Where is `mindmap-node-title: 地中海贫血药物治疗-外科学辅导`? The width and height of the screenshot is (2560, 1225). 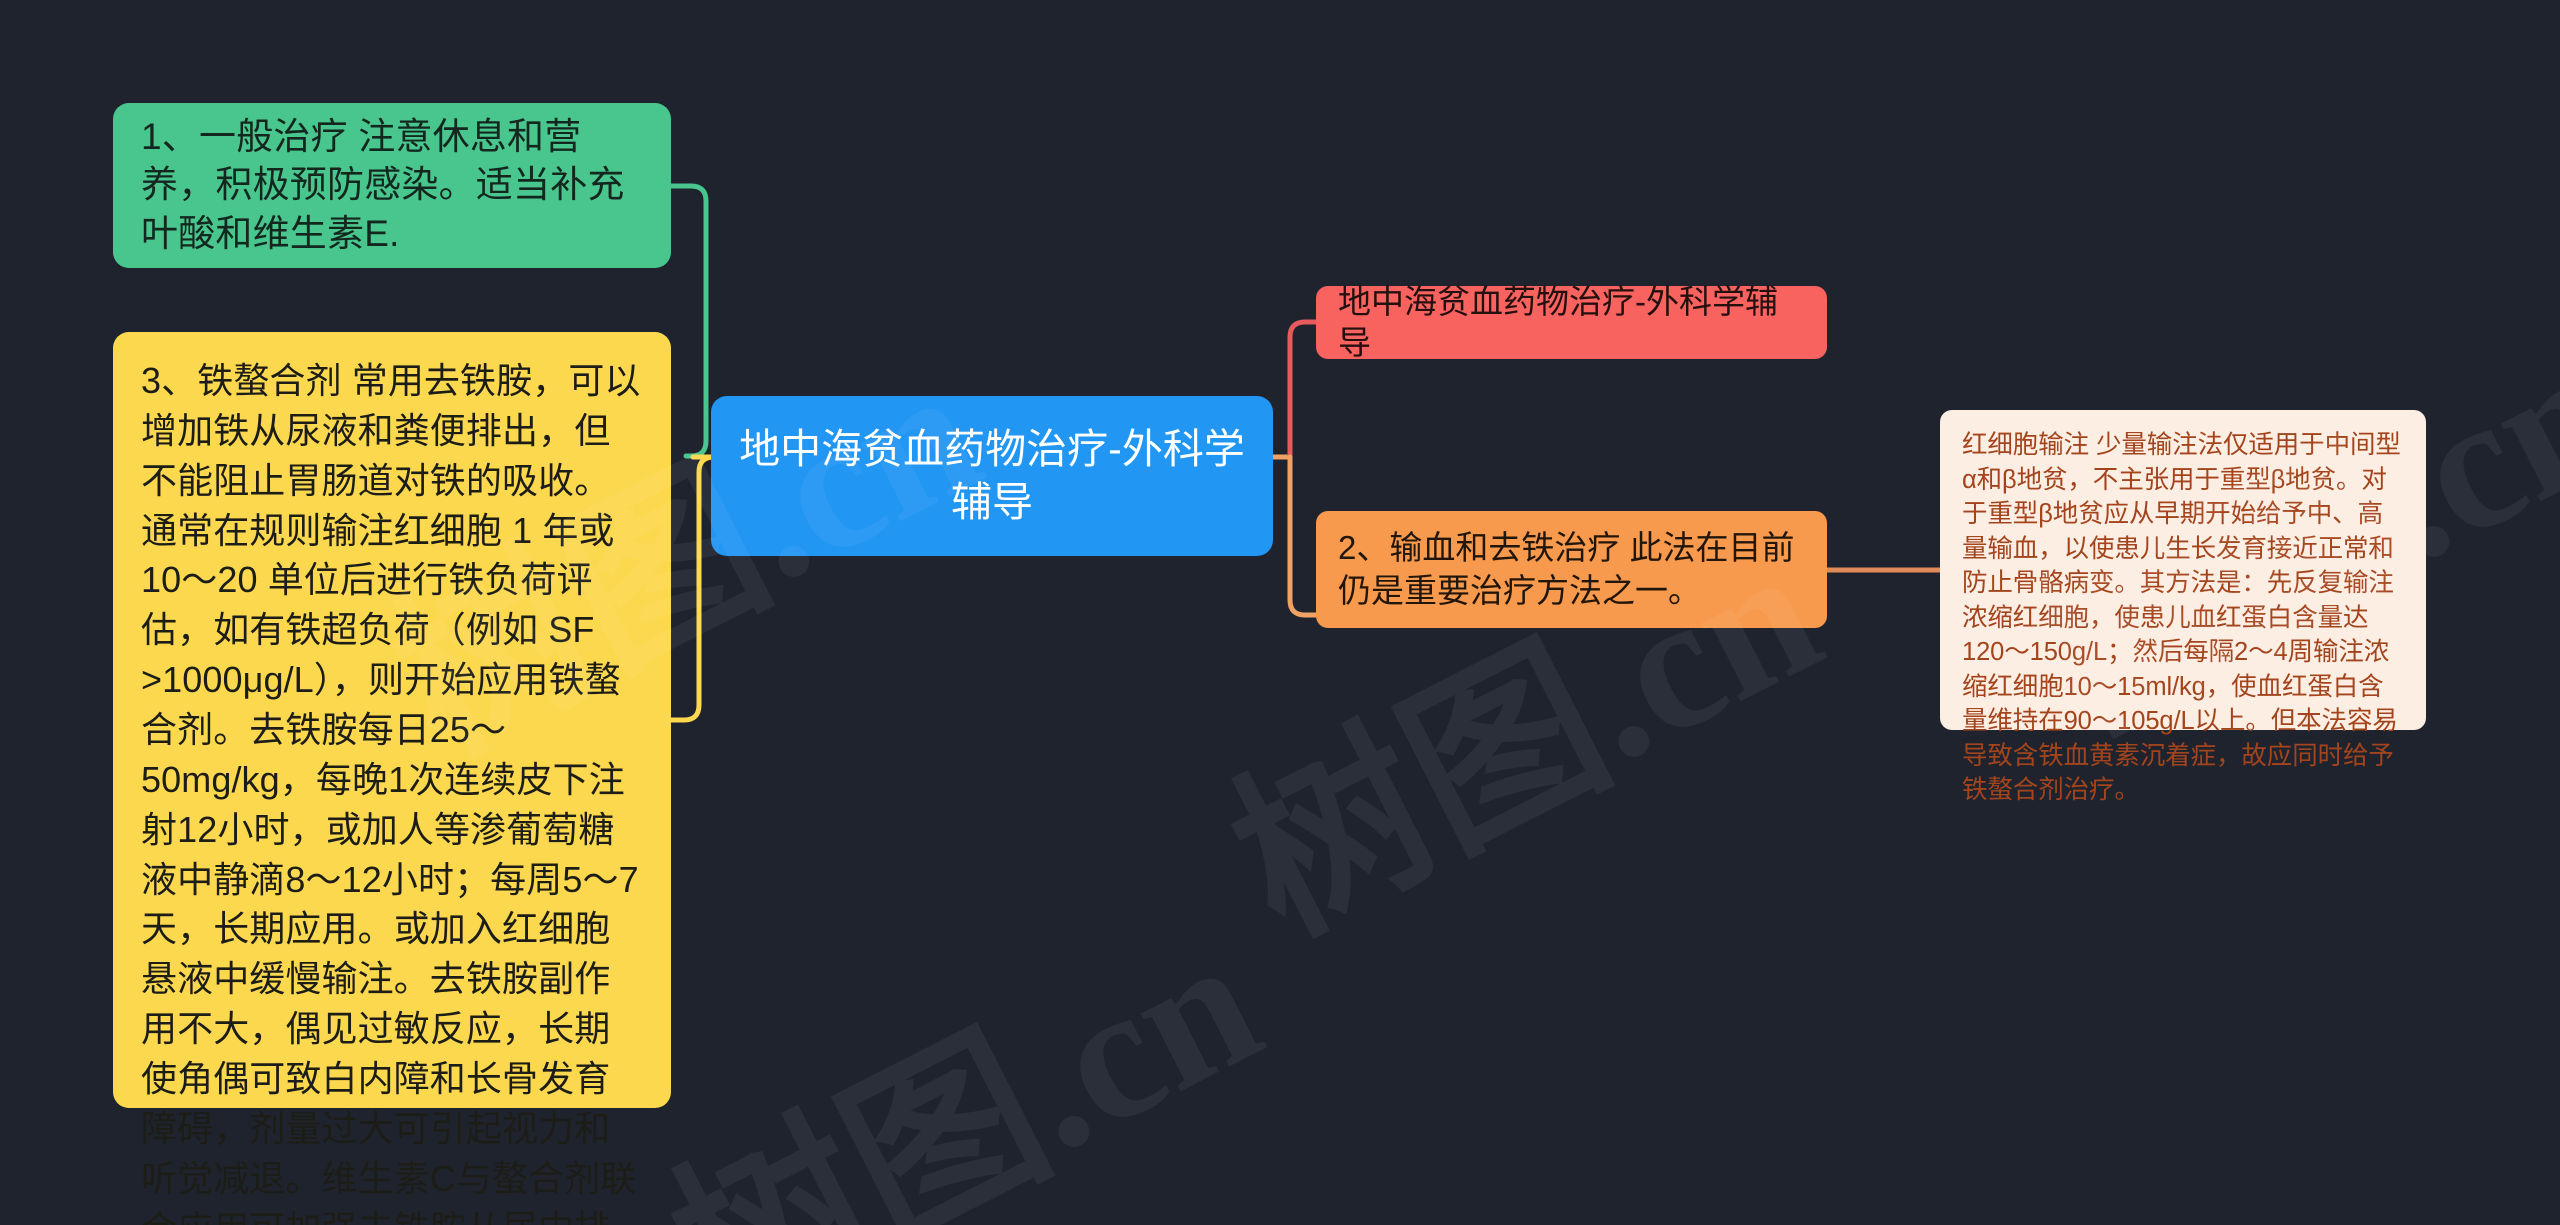
mindmap-node-title: 地中海贫血药物治疗-外科学辅导 is located at coordinates (1571, 322).